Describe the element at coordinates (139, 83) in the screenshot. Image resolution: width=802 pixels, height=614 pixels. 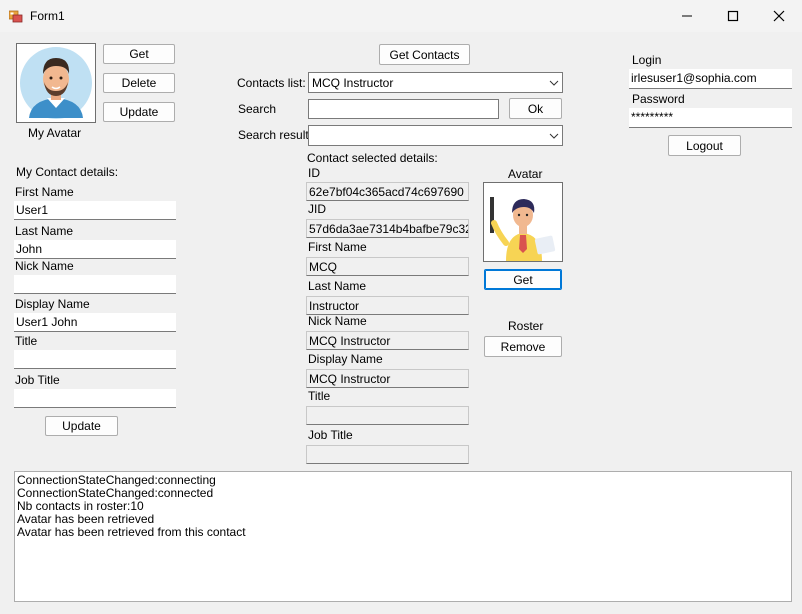
I see `delete-avatar-button: Delete` at that location.